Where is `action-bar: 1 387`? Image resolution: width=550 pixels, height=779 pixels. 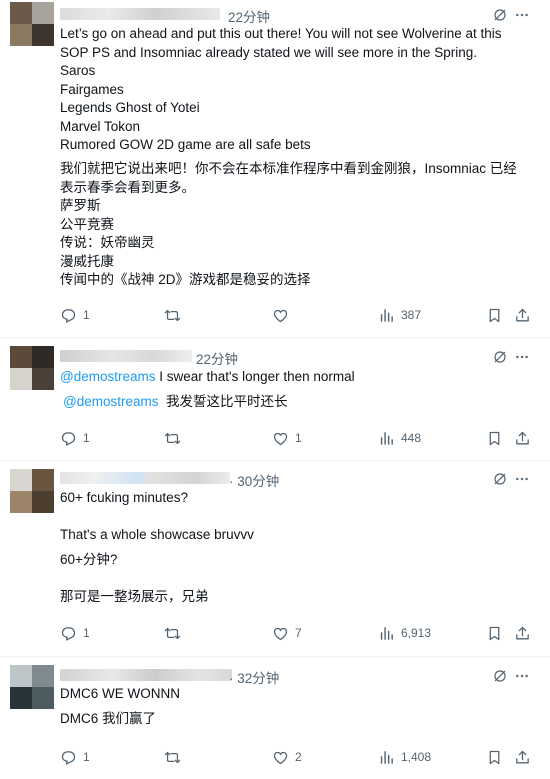
action-bar: 1 387 is located at coordinates (300, 315).